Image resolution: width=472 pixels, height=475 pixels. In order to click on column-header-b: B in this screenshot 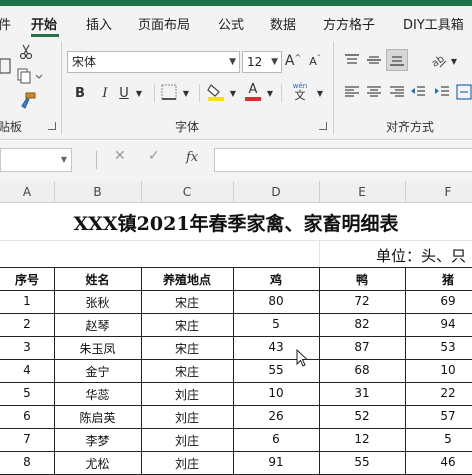, I will do `click(97, 192)`.